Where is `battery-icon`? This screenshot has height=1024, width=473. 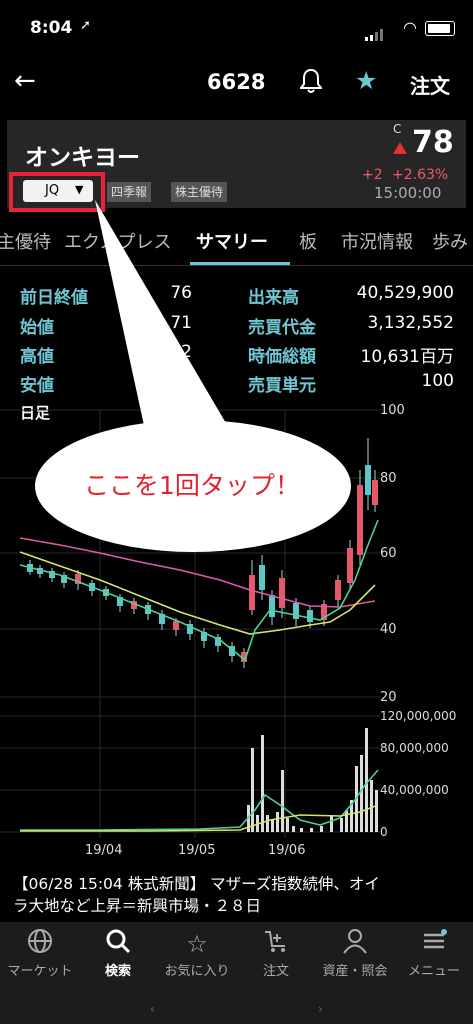
battery-icon is located at coordinates (440, 28).